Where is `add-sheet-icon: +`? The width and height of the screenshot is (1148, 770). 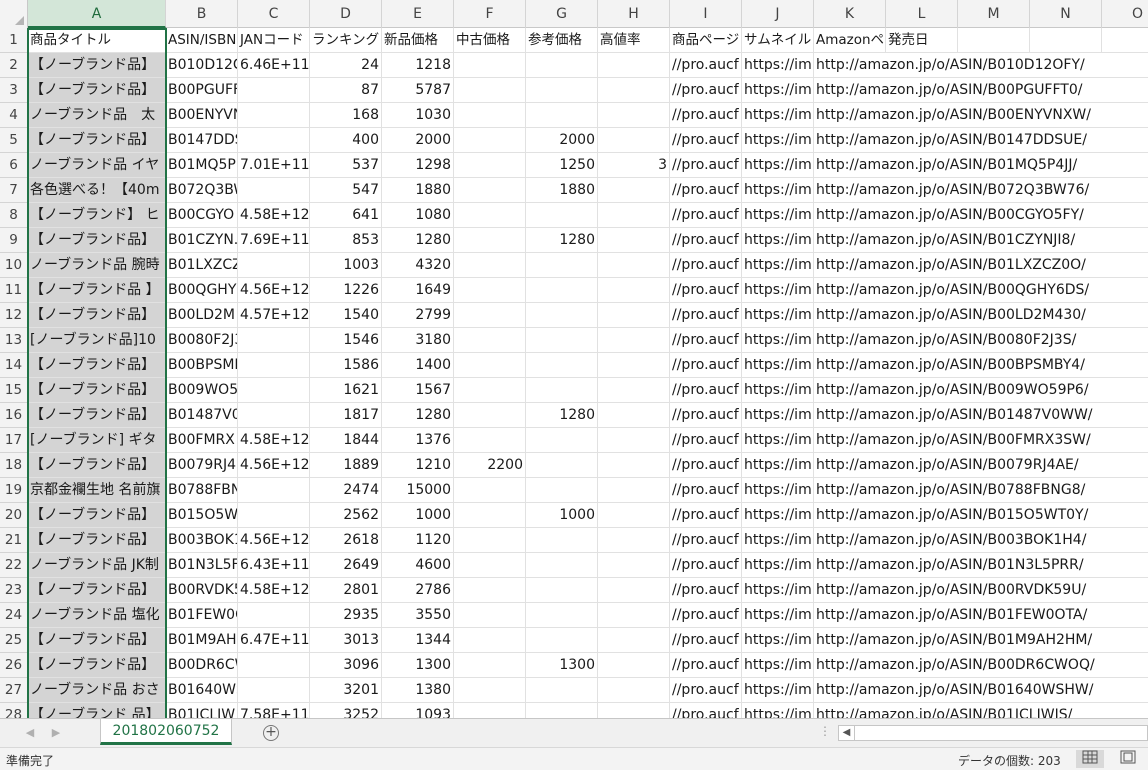 add-sheet-icon: + is located at coordinates (271, 733).